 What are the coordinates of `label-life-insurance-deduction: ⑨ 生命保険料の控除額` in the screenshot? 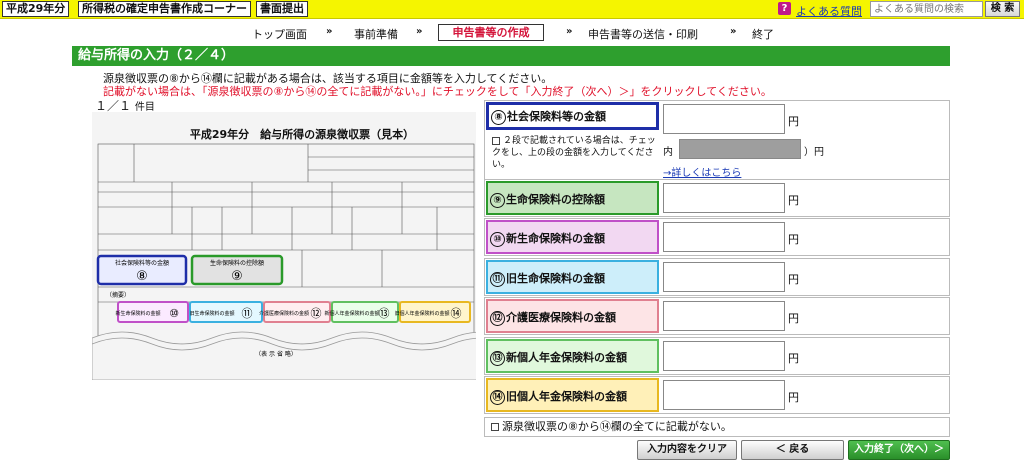 It's located at (572, 198).